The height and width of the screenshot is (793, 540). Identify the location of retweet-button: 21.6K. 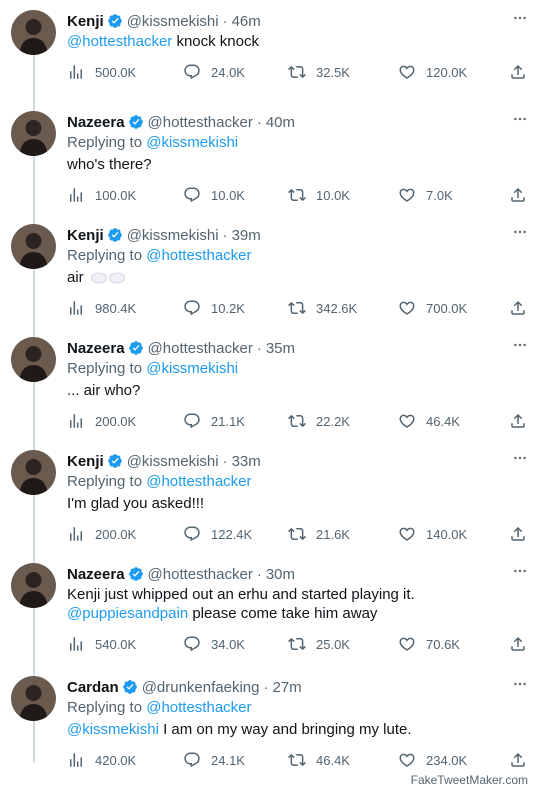
(319, 534).